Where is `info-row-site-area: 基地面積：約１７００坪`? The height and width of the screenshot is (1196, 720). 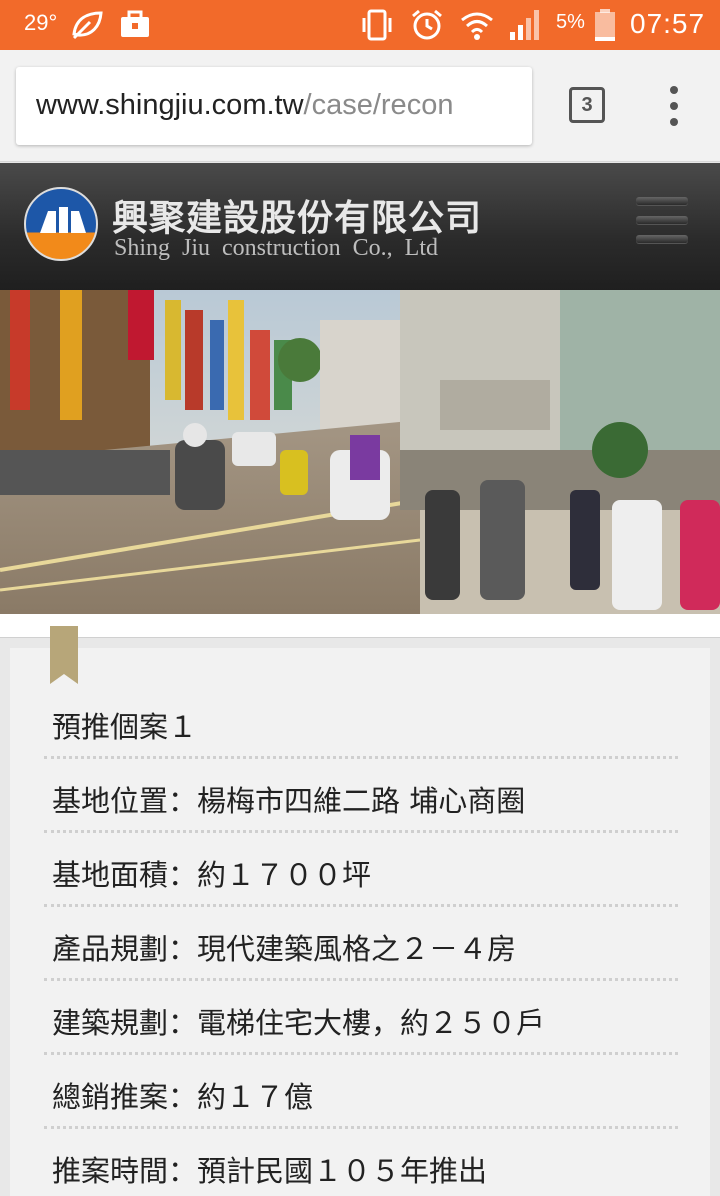
info-row-site-area: 基地面積：約１７００坪 is located at coordinates (212, 875).